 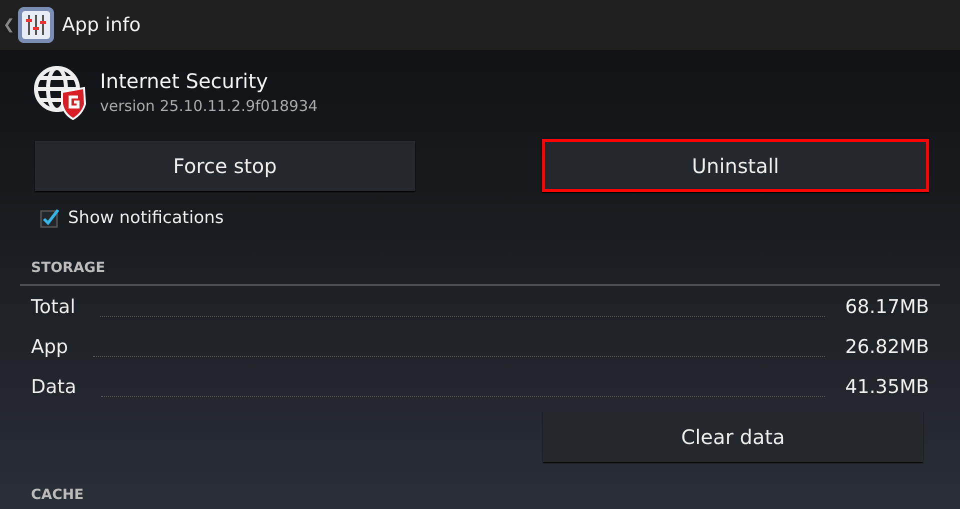 What do you see at coordinates (58, 495) in the screenshot?
I see `section-header: CACHE` at bounding box center [58, 495].